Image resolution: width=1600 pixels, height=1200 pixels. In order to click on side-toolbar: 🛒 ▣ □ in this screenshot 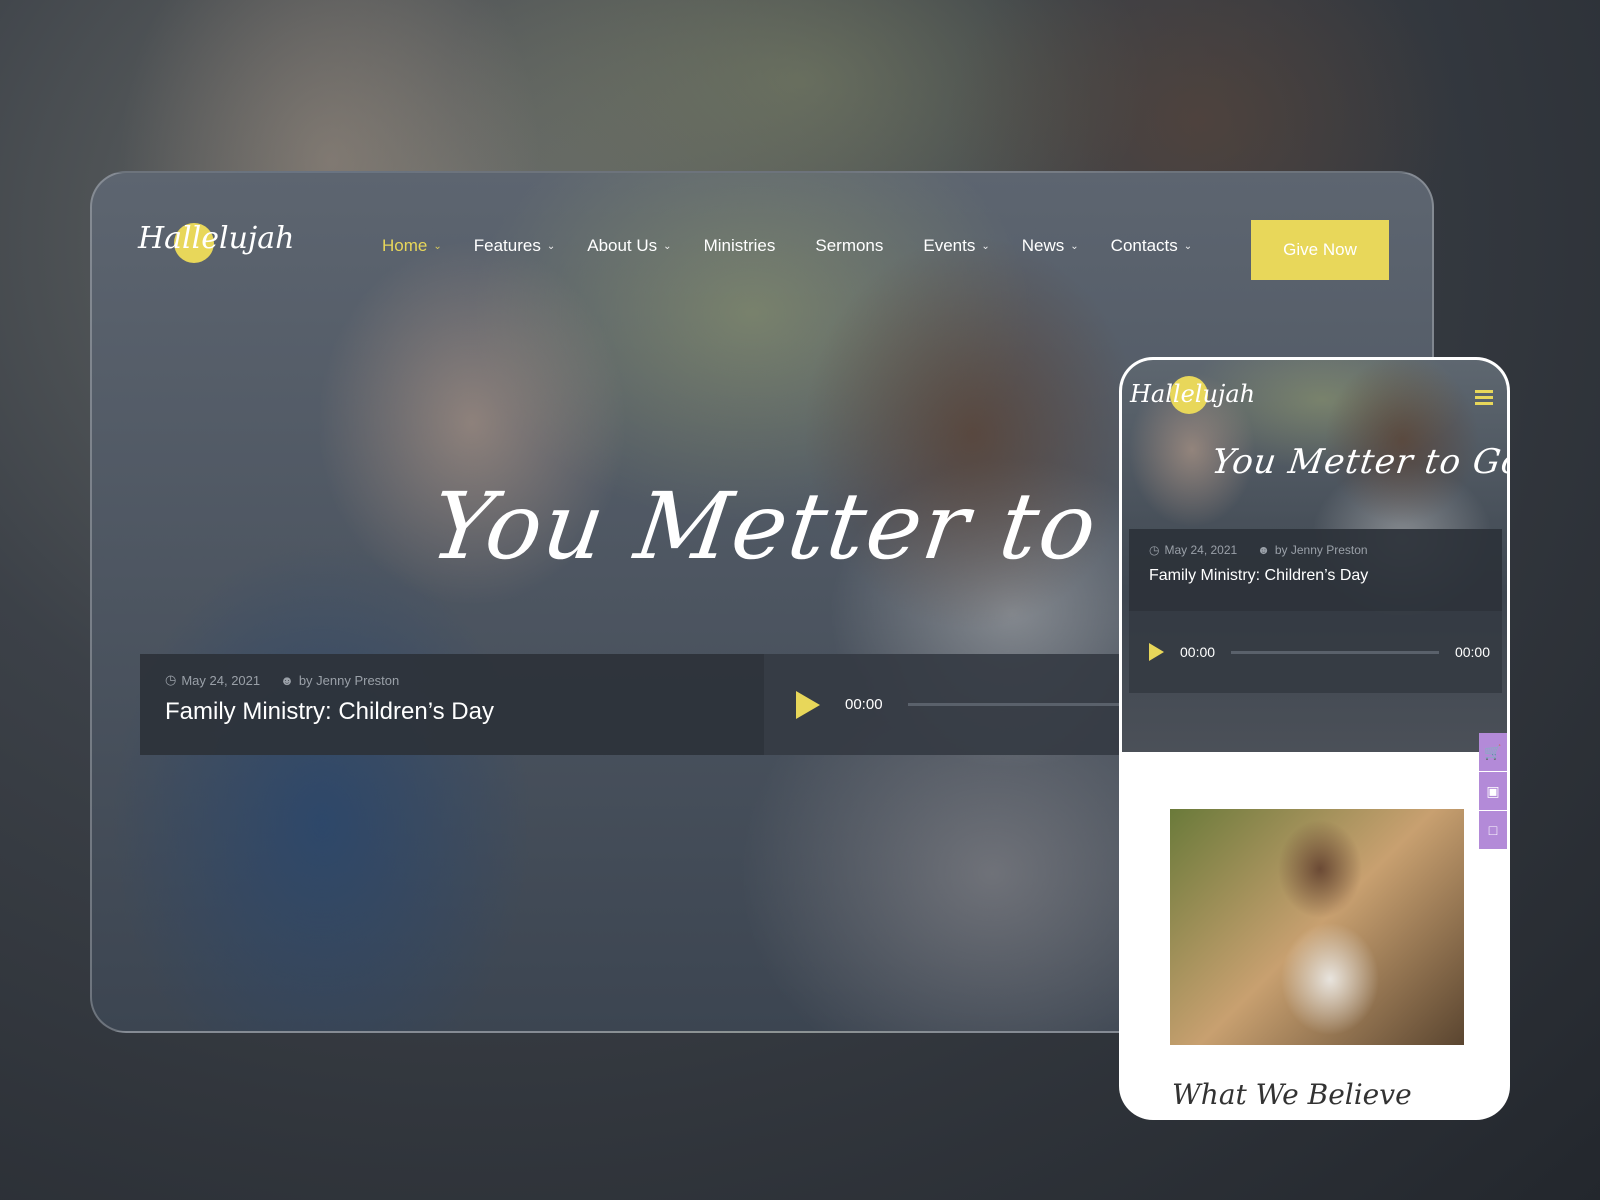, I will do `click(1493, 791)`.